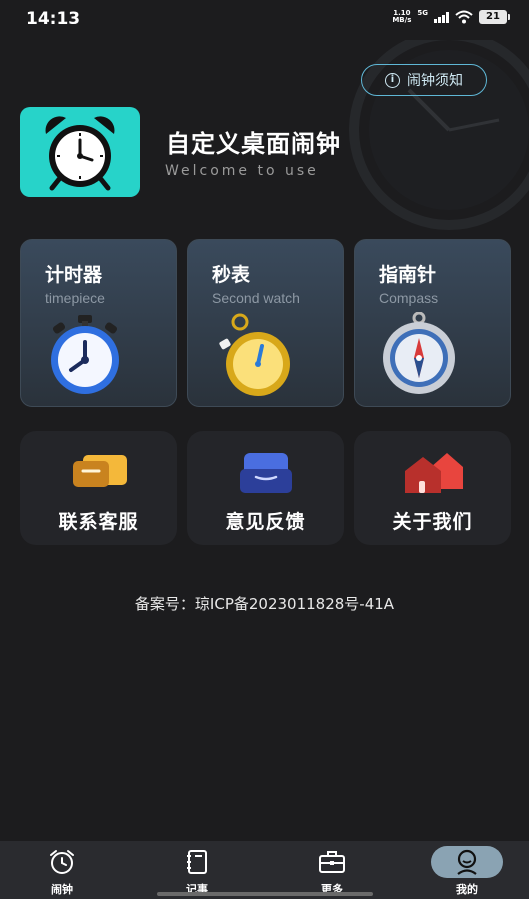 The height and width of the screenshot is (899, 529). Describe the element at coordinates (242, 171) in the screenshot. I see `app-subtitle: Welcome to use` at that location.